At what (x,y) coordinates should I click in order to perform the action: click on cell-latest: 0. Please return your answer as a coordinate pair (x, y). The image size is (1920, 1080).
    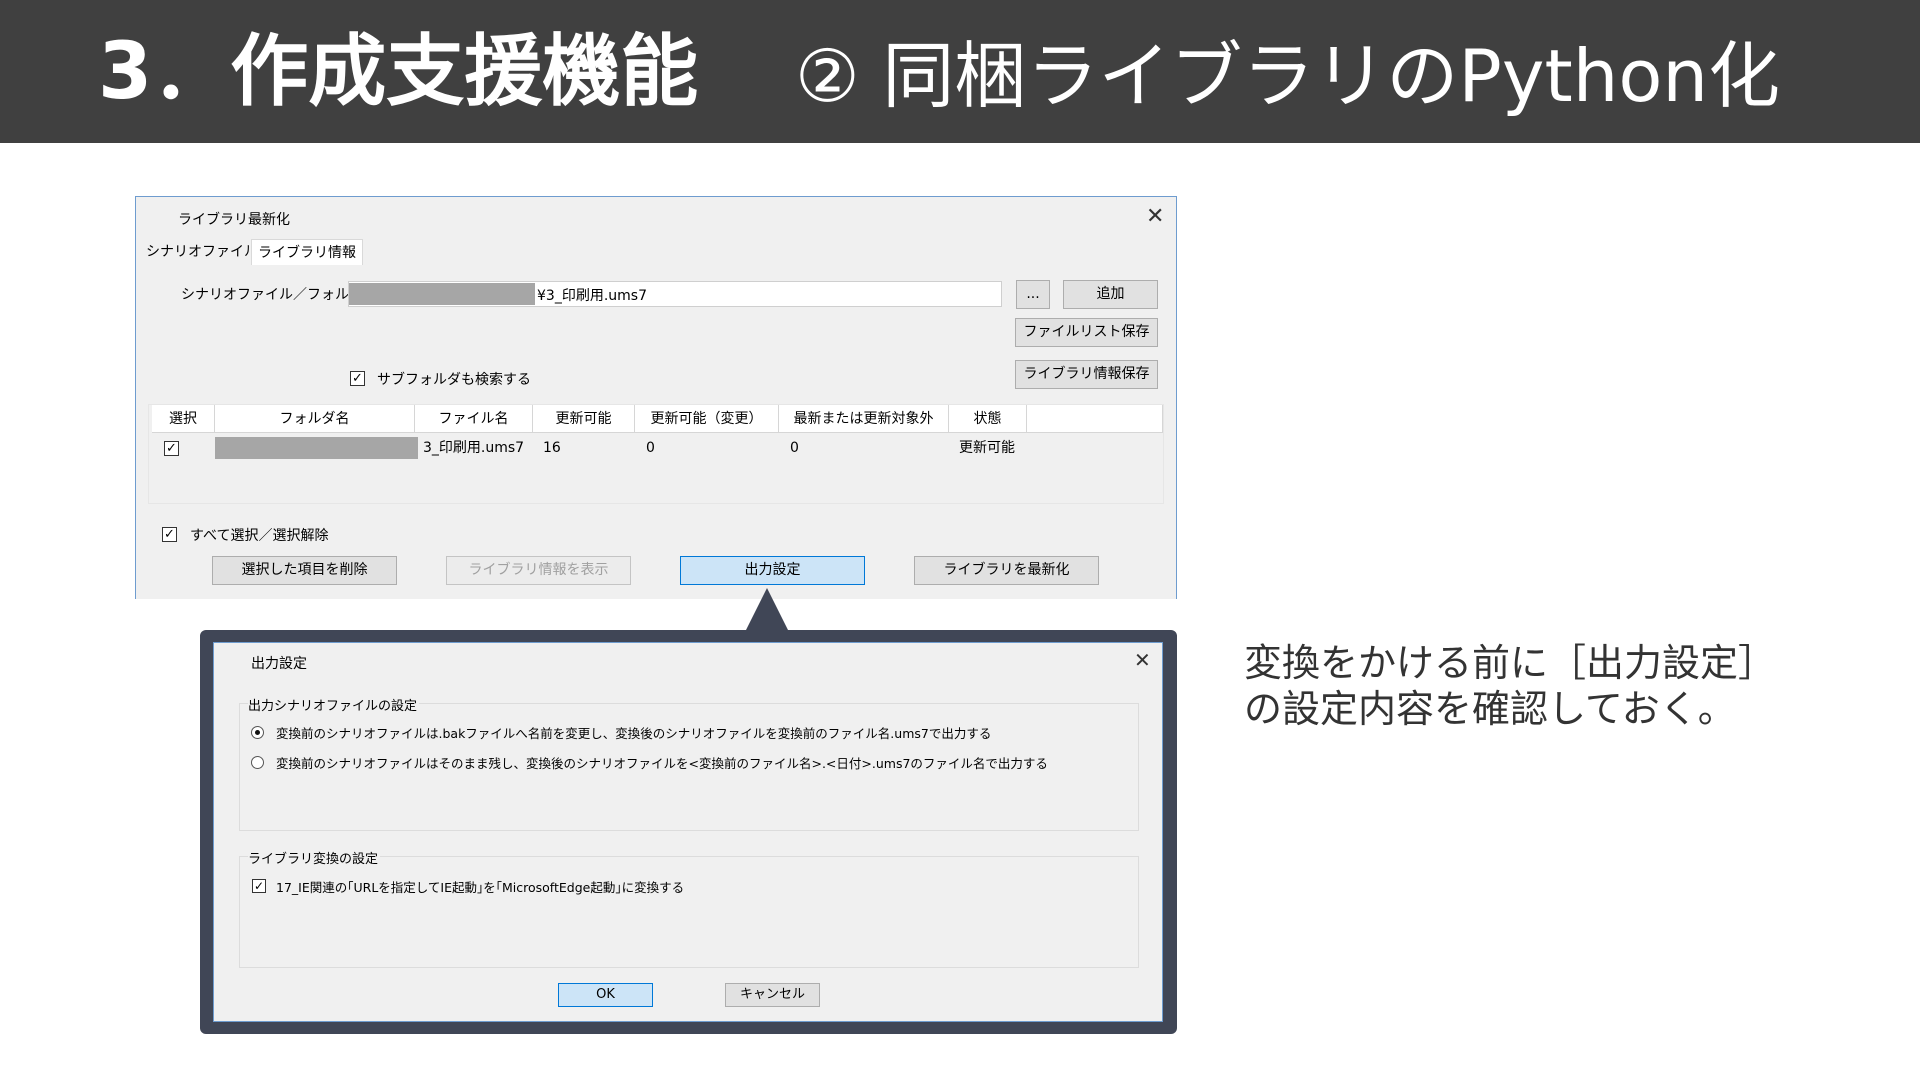
    Looking at the image, I should click on (794, 448).